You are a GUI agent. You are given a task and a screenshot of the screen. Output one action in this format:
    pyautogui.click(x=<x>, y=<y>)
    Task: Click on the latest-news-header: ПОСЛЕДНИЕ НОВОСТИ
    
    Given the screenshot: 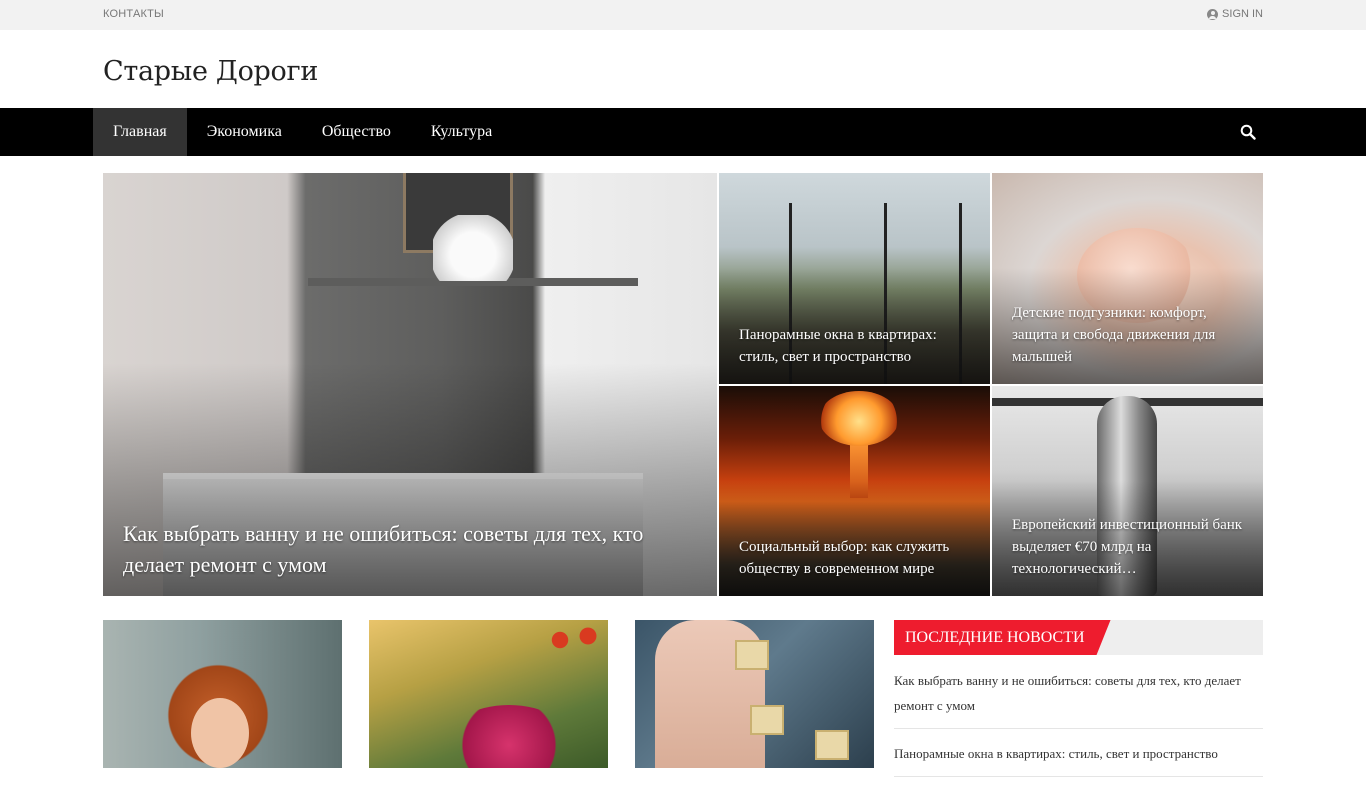 What is the action you would take?
    pyautogui.click(x=1078, y=637)
    